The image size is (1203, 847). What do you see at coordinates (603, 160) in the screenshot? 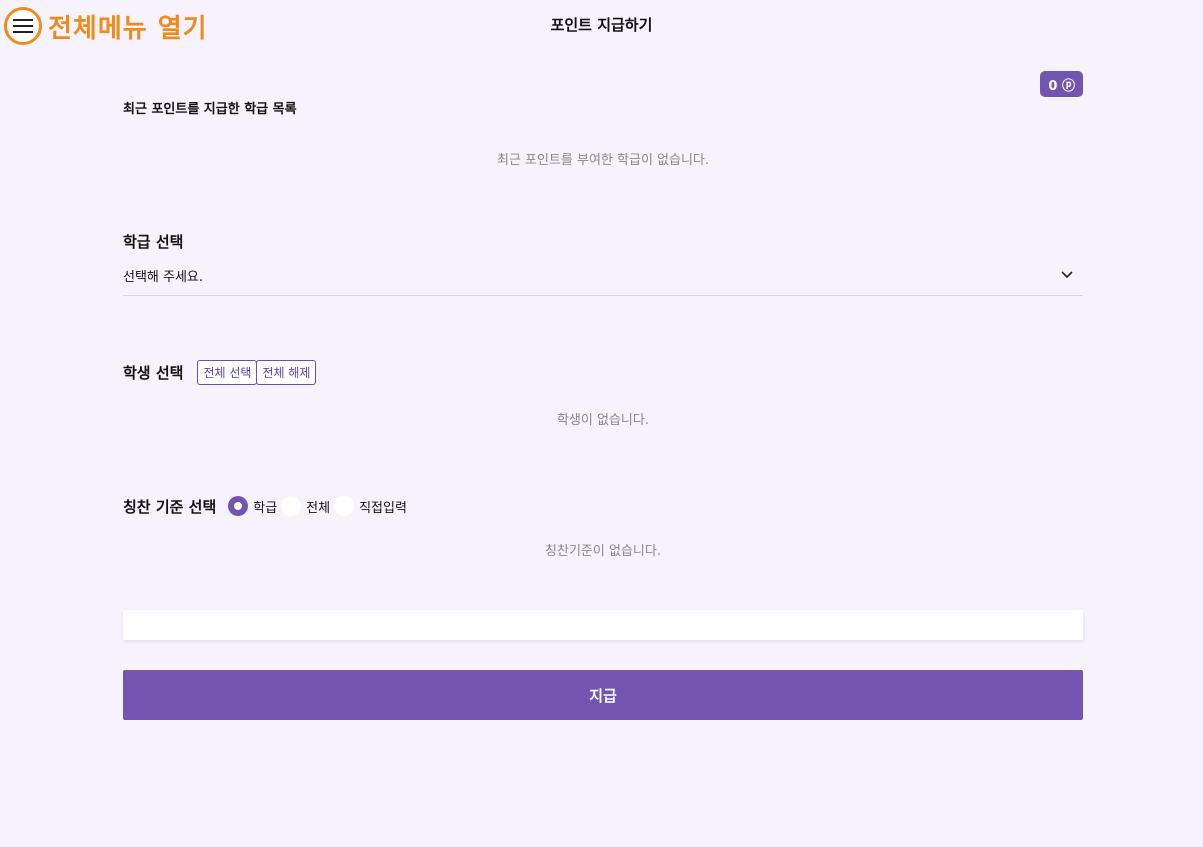
I see `recent-classes-empty: 최근 포인트를 부여한 학급이 없습니다.` at bounding box center [603, 160].